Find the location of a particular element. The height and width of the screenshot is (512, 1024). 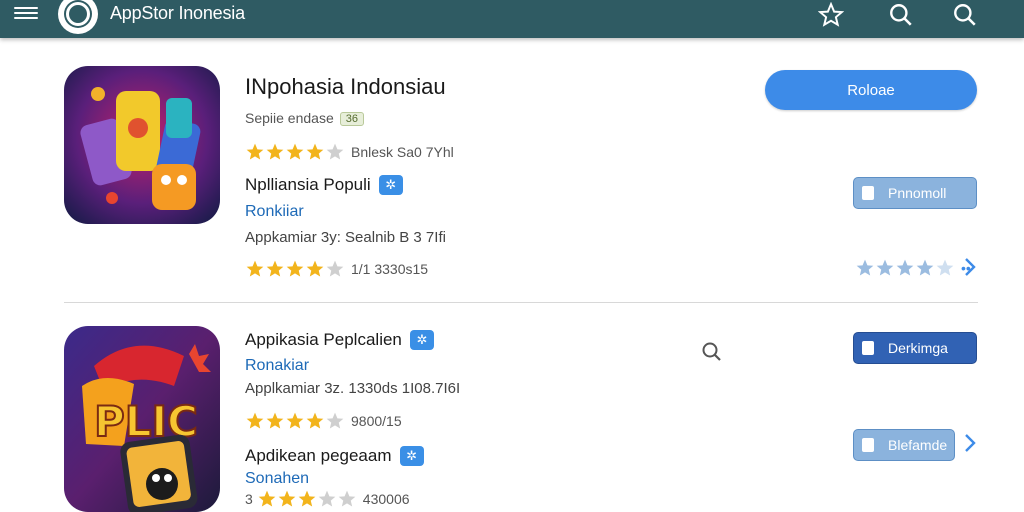

side-rating: •• is located at coordinates (913, 268).